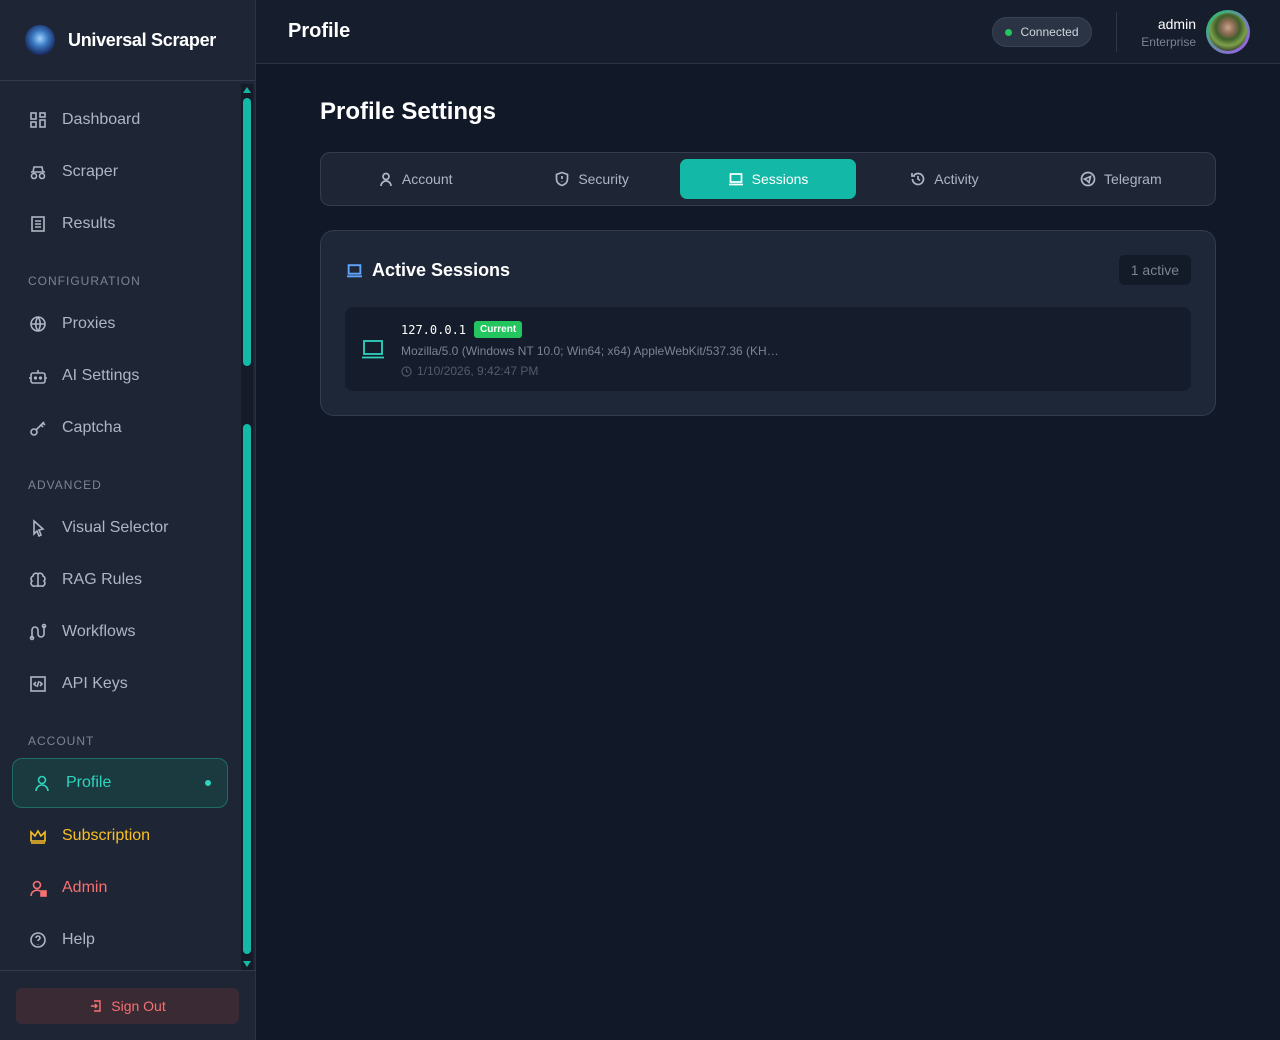  Describe the element at coordinates (89, 223) in the screenshot. I see `sidebar-item-label: Results` at that location.